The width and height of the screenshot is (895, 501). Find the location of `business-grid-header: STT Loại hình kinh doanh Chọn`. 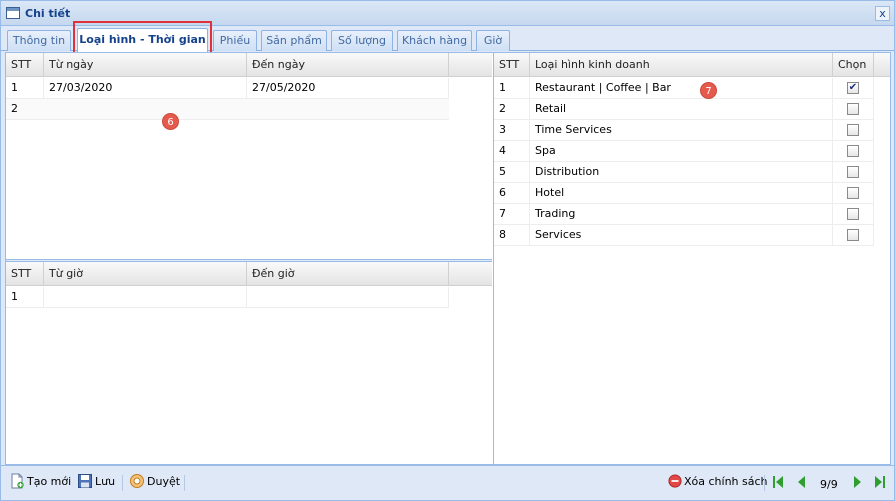

business-grid-header: STT Loại hình kinh doanh Chọn is located at coordinates (692, 65).